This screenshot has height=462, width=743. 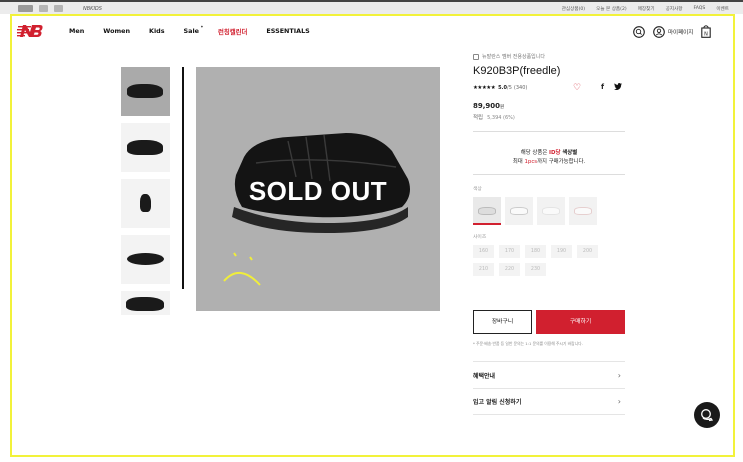 What do you see at coordinates (549, 56) in the screenshot?
I see `member-only-note: 뉴발란스 멤버 전용상품입니다` at bounding box center [549, 56].